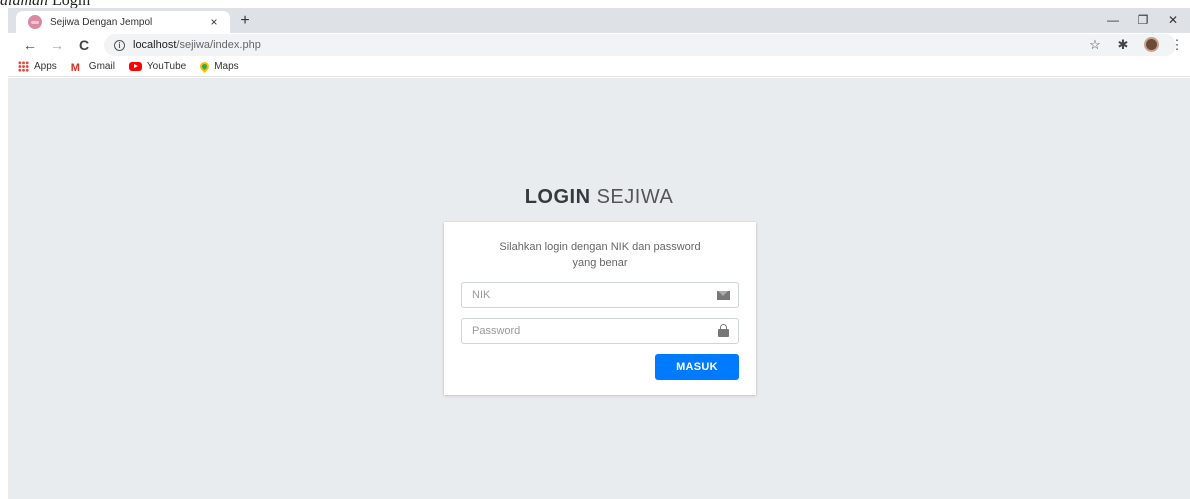 The height and width of the screenshot is (499, 1190). I want to click on bookmark-apps: Apps, so click(37, 66).